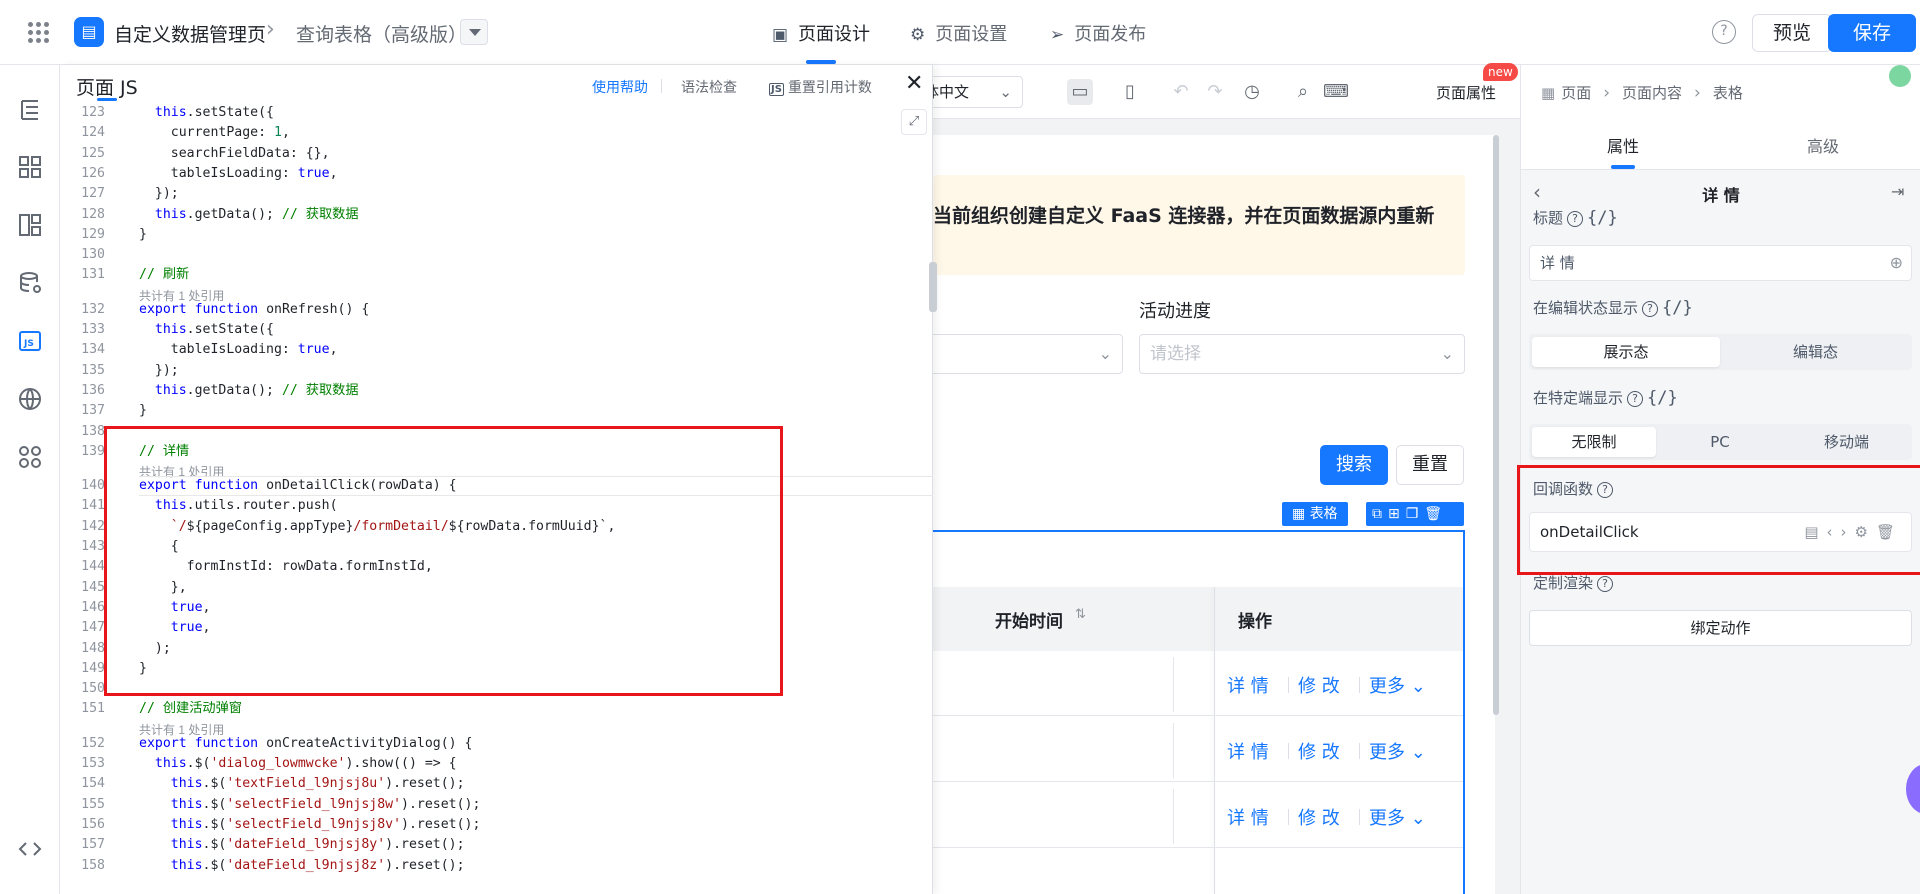 This screenshot has width=1920, height=894. What do you see at coordinates (1255, 622) in the screenshot?
I see `col-header-actions: 操作` at bounding box center [1255, 622].